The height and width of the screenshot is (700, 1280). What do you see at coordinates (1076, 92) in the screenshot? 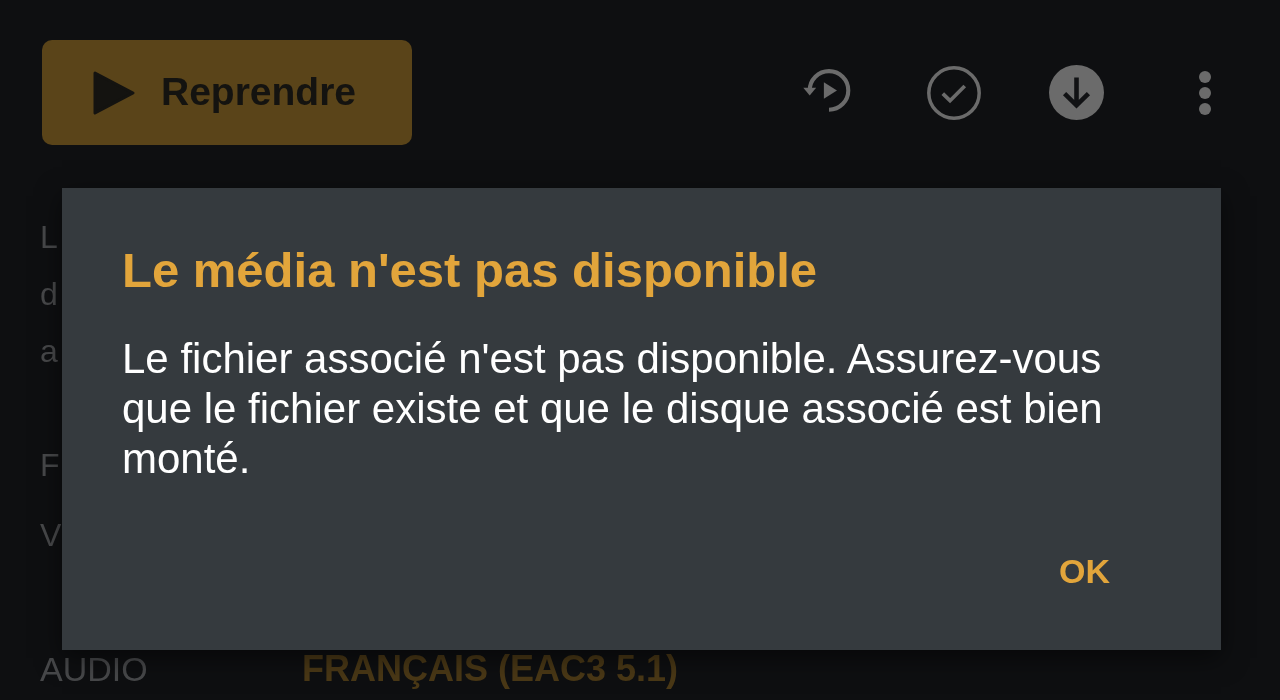
I see `download-icon` at bounding box center [1076, 92].